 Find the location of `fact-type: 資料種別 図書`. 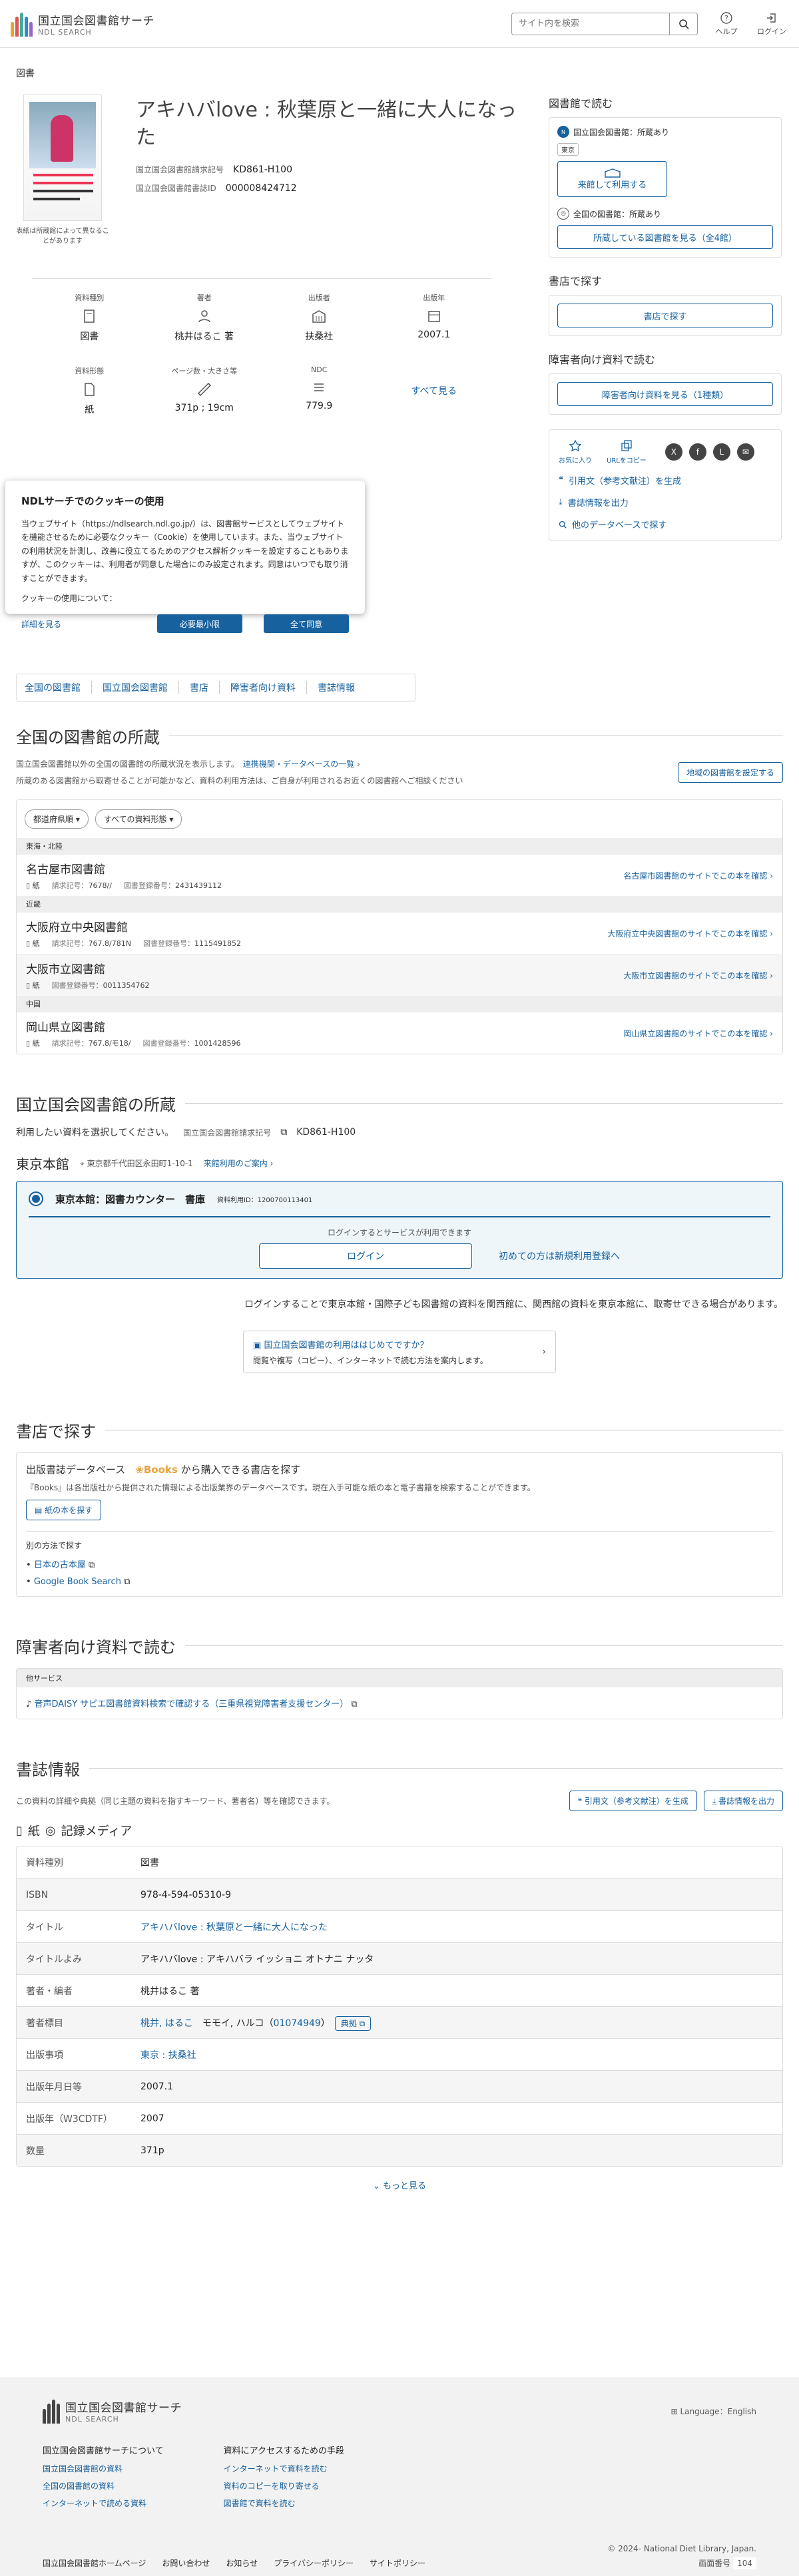

fact-type: 資料種別 図書 is located at coordinates (90, 317).